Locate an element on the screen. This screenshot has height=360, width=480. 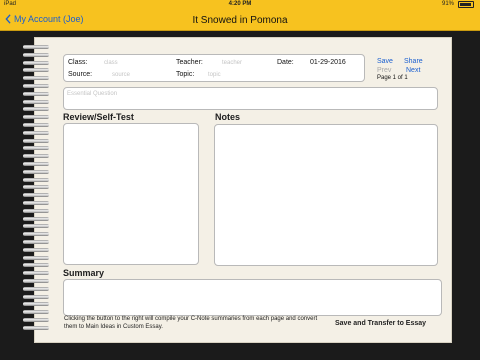
navigation-bar: My Account (Joe) It Snowed in Pomona is located at coordinates (240, 20).